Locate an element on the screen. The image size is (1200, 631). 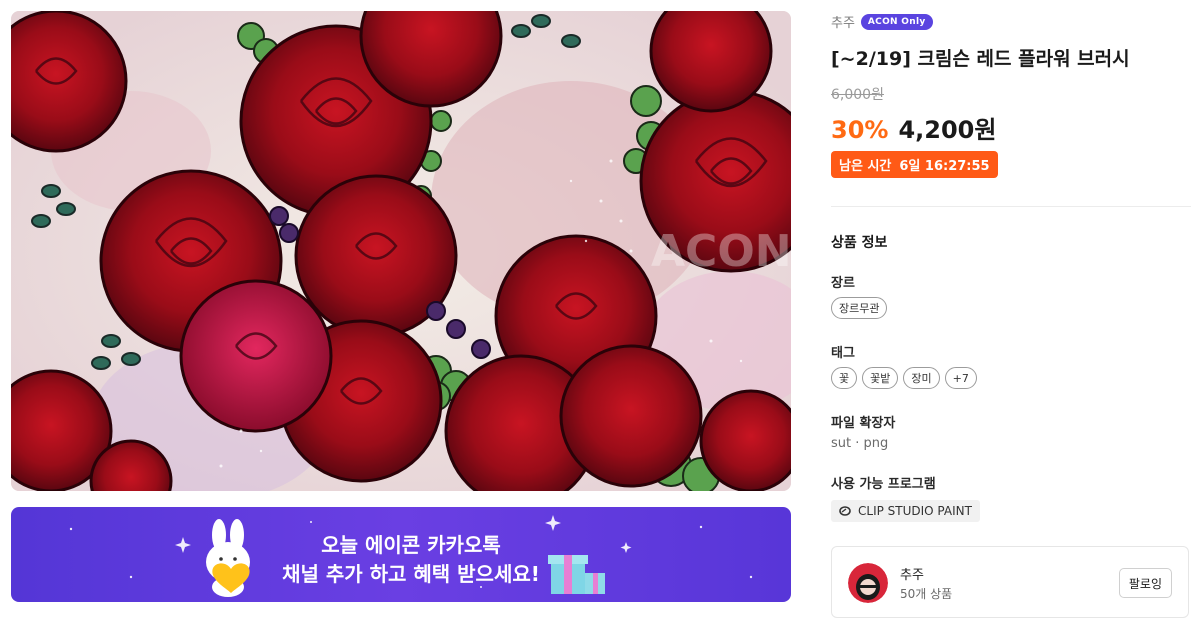
price-row: 30% 4,200원 is located at coordinates (913, 127).